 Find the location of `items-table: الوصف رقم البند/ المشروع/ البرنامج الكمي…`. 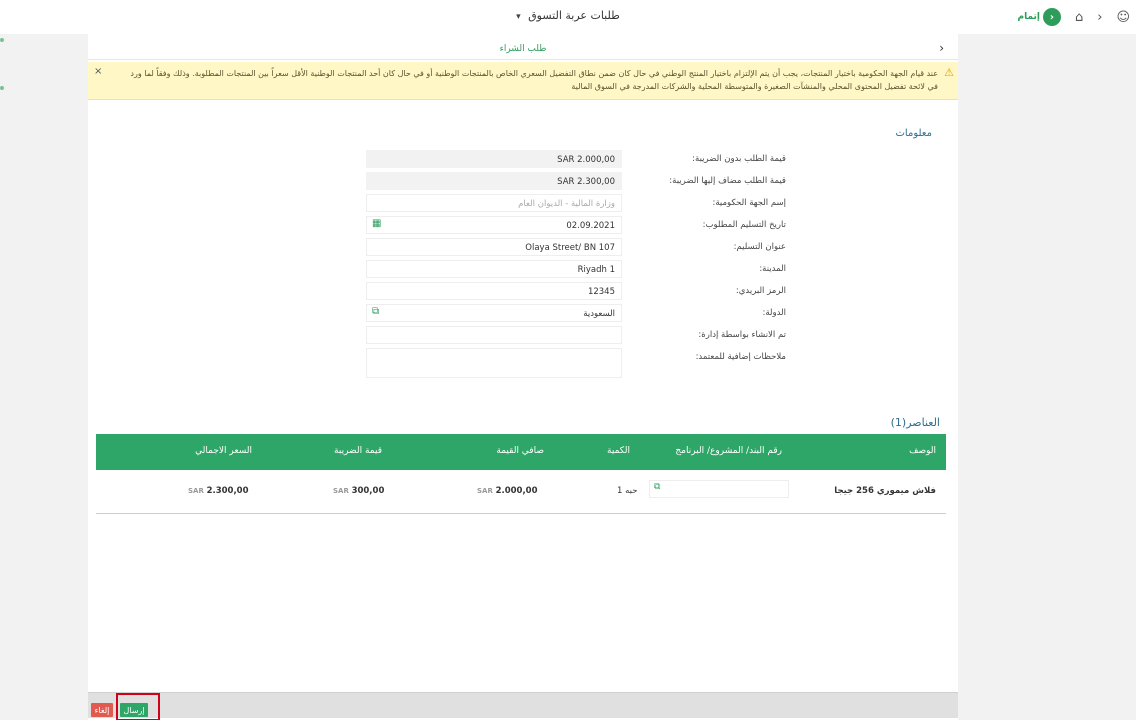

items-table: الوصف رقم البند/ المشروع/ البرنامج الكمي… is located at coordinates (521, 474).